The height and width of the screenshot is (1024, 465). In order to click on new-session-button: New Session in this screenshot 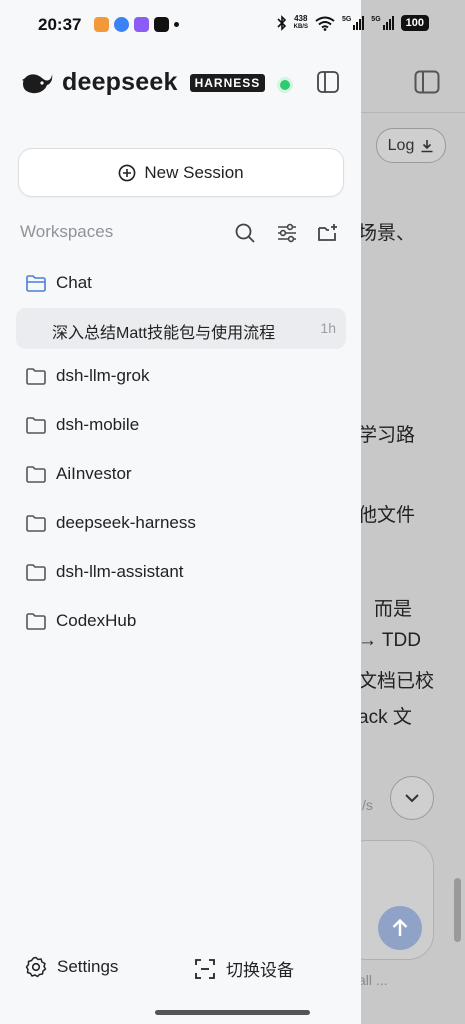, I will do `click(181, 172)`.